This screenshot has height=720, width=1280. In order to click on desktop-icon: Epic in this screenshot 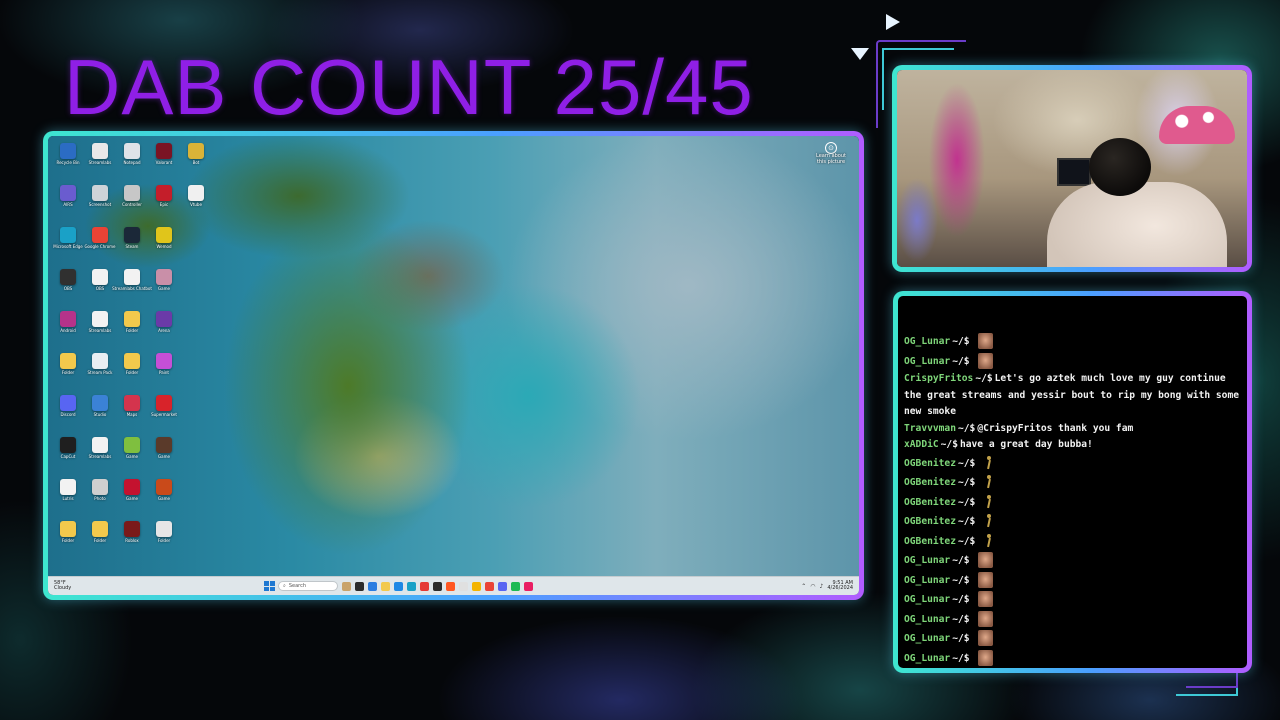, I will do `click(164, 203)`.